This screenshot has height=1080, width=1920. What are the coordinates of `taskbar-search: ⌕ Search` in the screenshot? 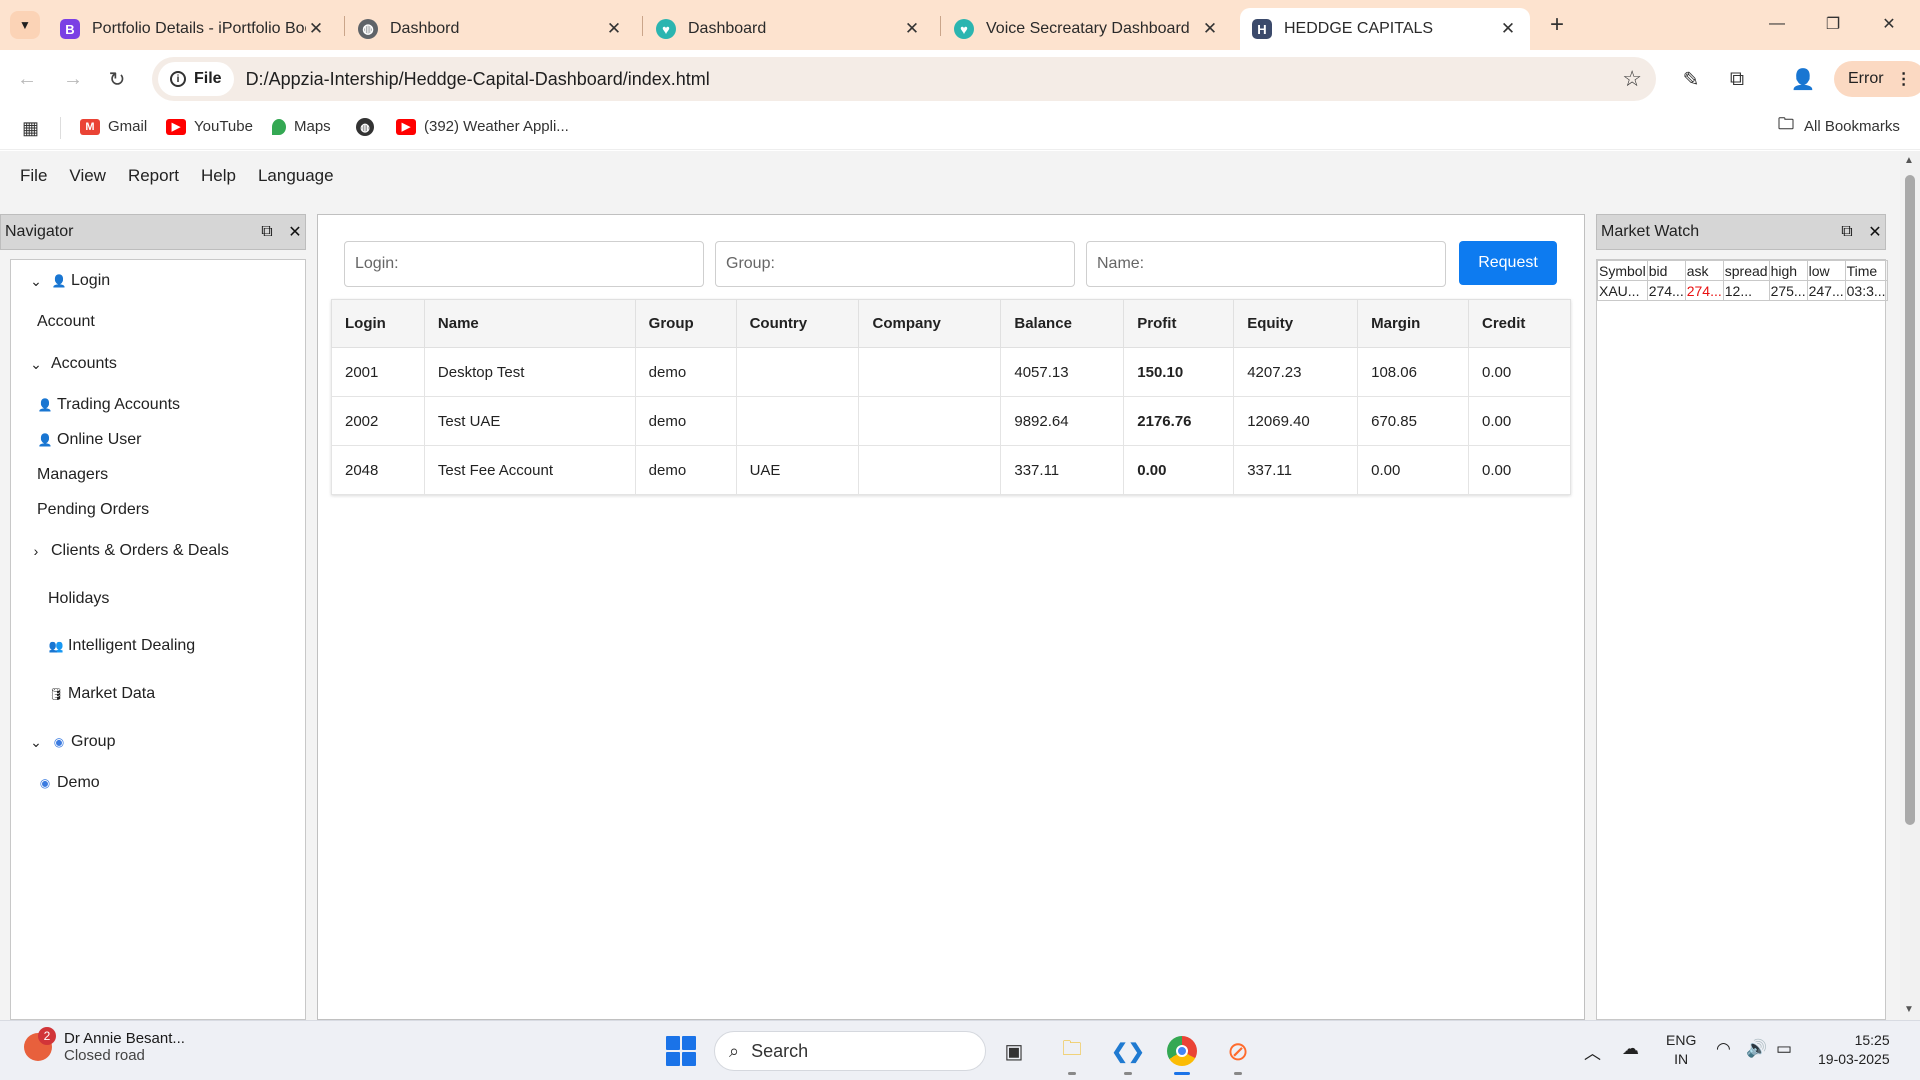 It's located at (850, 1051).